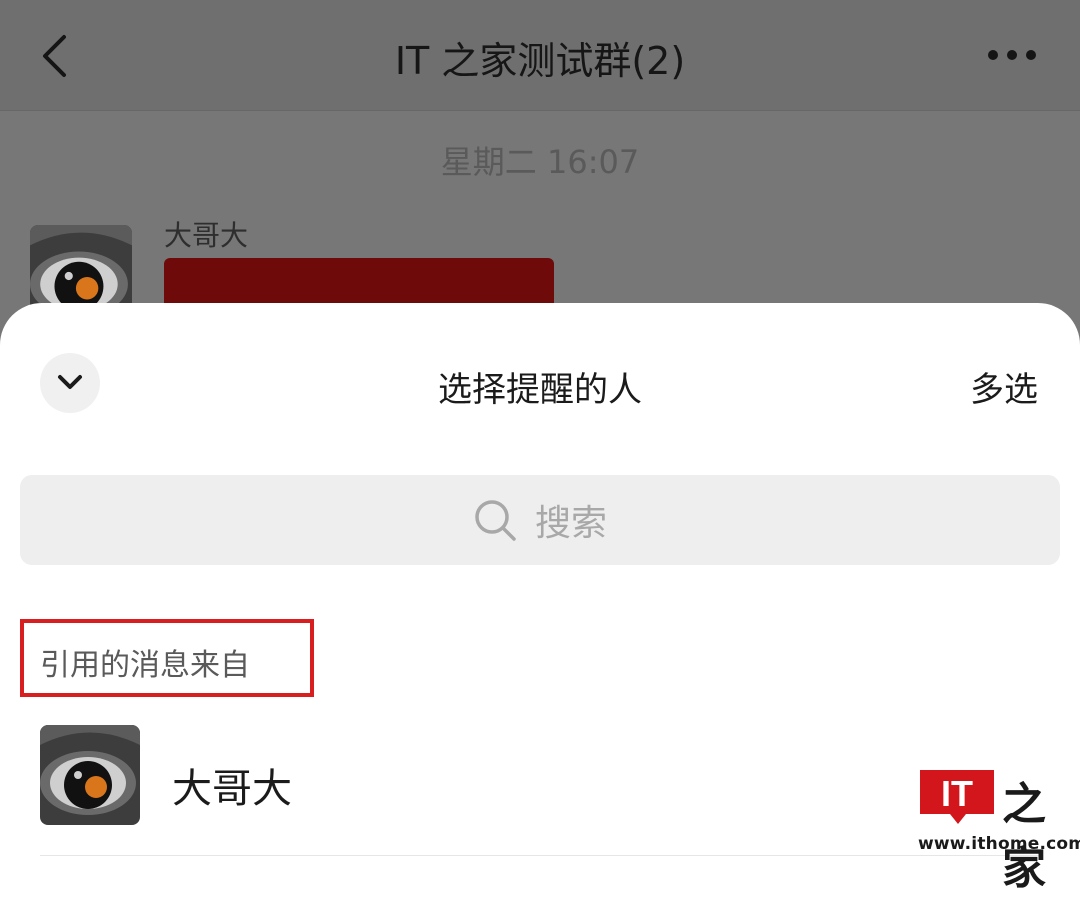 This screenshot has height=903, width=1080. Describe the element at coordinates (540, 162) in the screenshot. I see `message-timestamp: 星期二 16:07` at that location.